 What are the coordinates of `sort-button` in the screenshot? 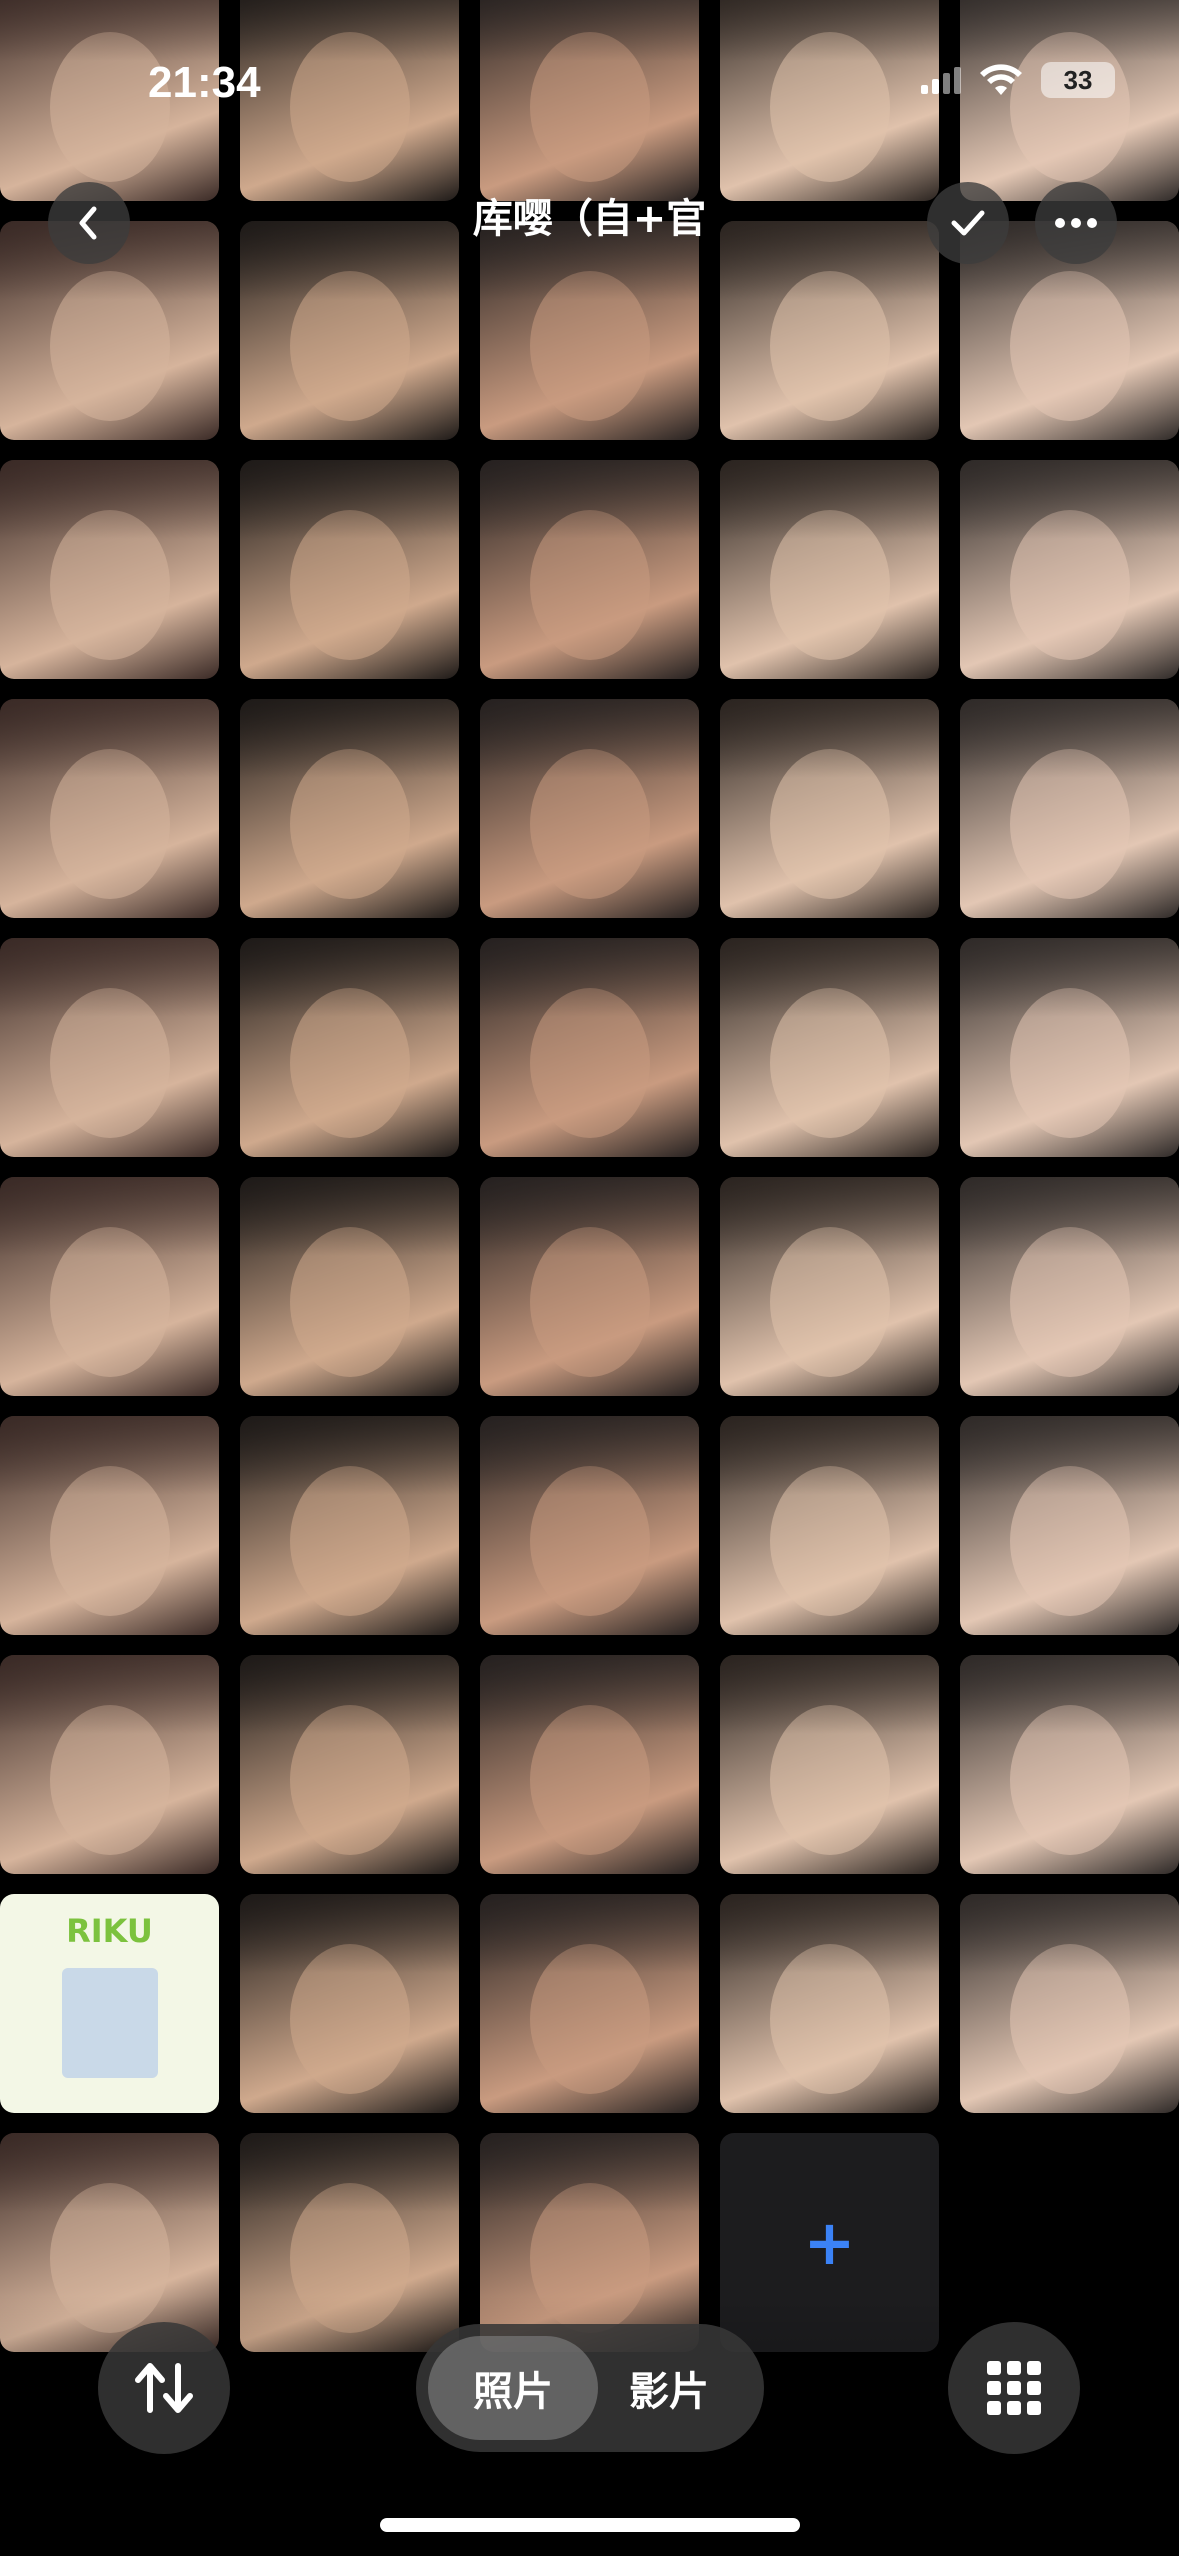 It's located at (164, 2388).